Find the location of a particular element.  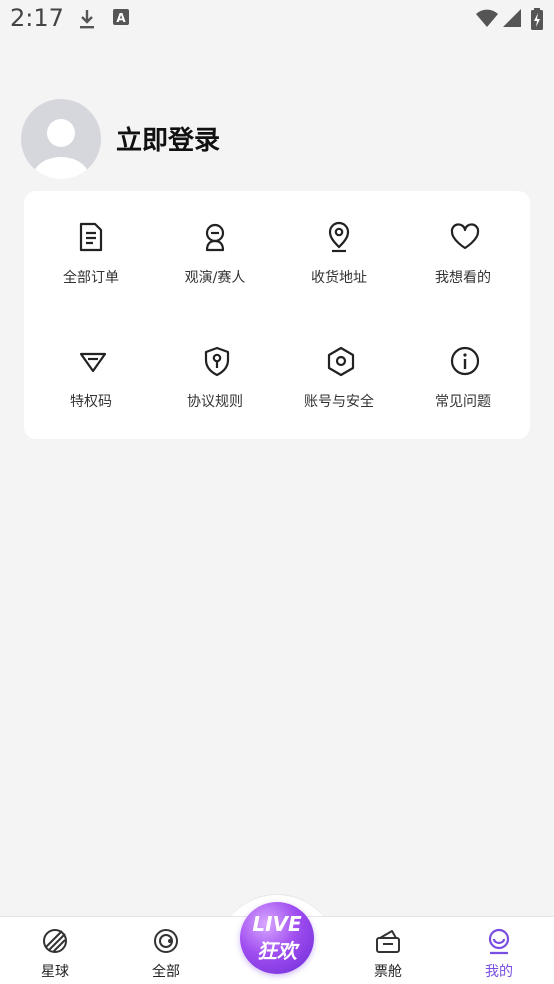

live-carnival-button: LIVE 狂欢 is located at coordinates (277, 938).